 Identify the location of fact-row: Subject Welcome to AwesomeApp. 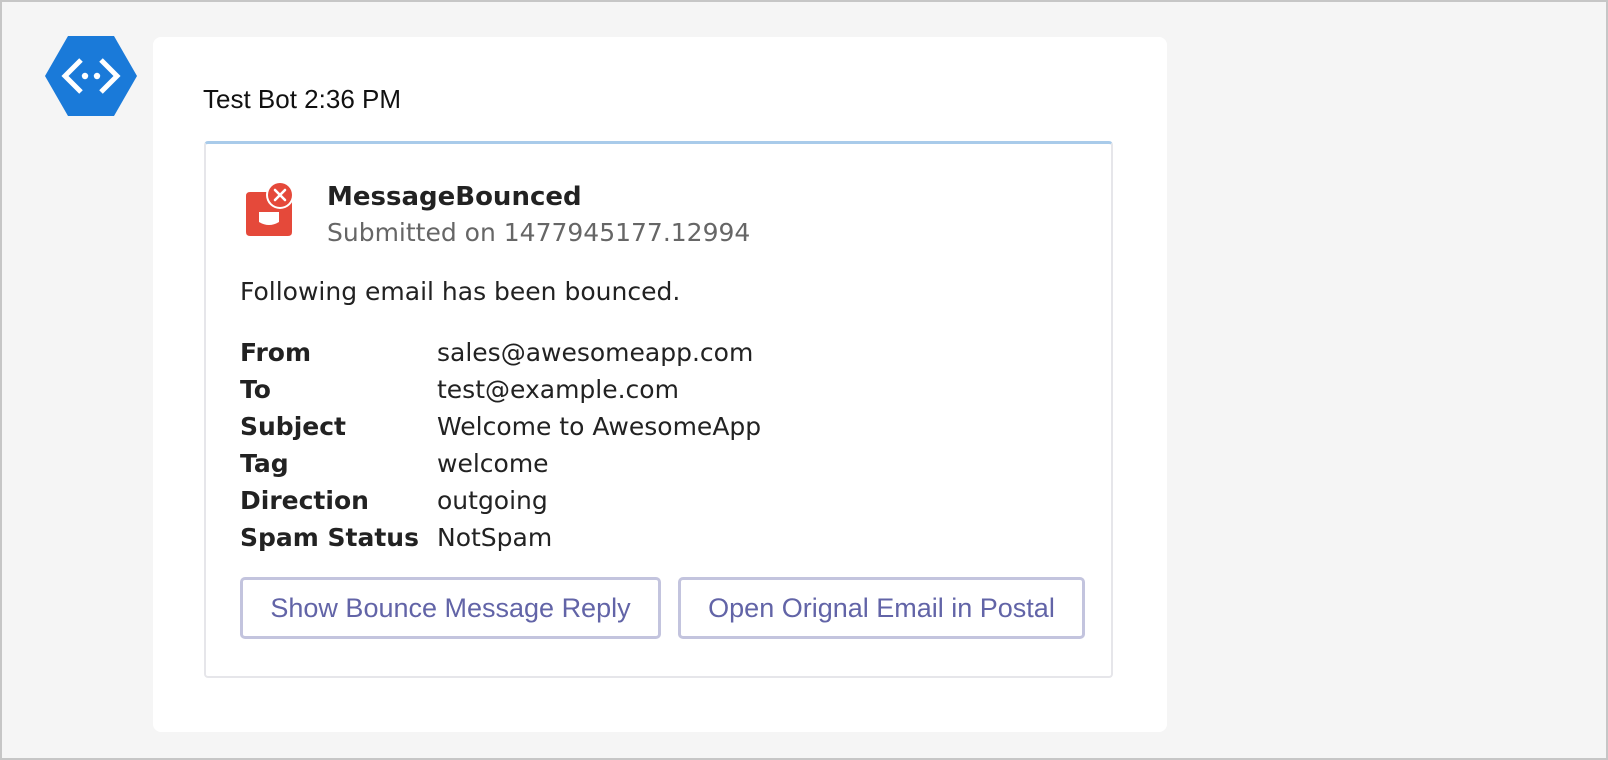
(500, 426).